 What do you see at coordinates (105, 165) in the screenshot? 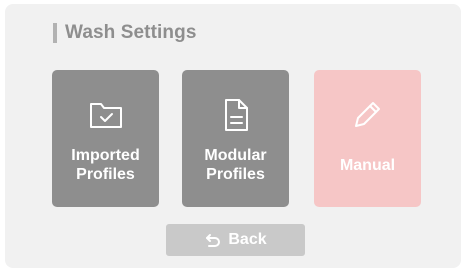
I see `tile-label: Imported Profiles` at bounding box center [105, 165].